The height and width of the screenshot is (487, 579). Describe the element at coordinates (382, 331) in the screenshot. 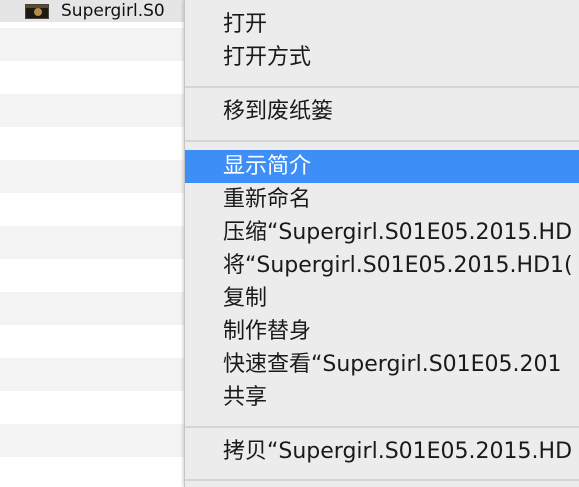

I see `menu-item-make-alias: 制作替身` at that location.